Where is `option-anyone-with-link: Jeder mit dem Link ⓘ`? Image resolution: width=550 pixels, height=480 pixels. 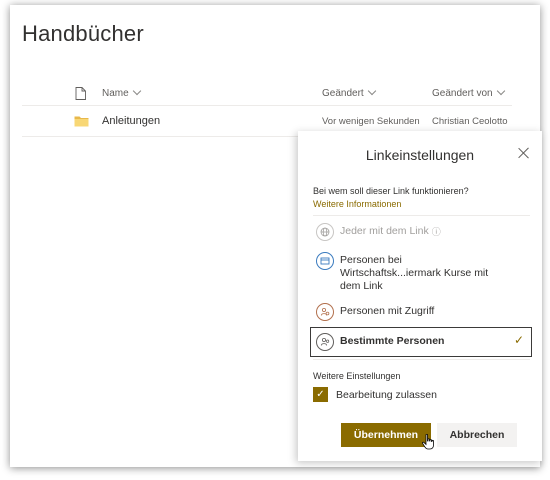 option-anyone-with-link: Jeder mit dem Link ⓘ is located at coordinates (422, 232).